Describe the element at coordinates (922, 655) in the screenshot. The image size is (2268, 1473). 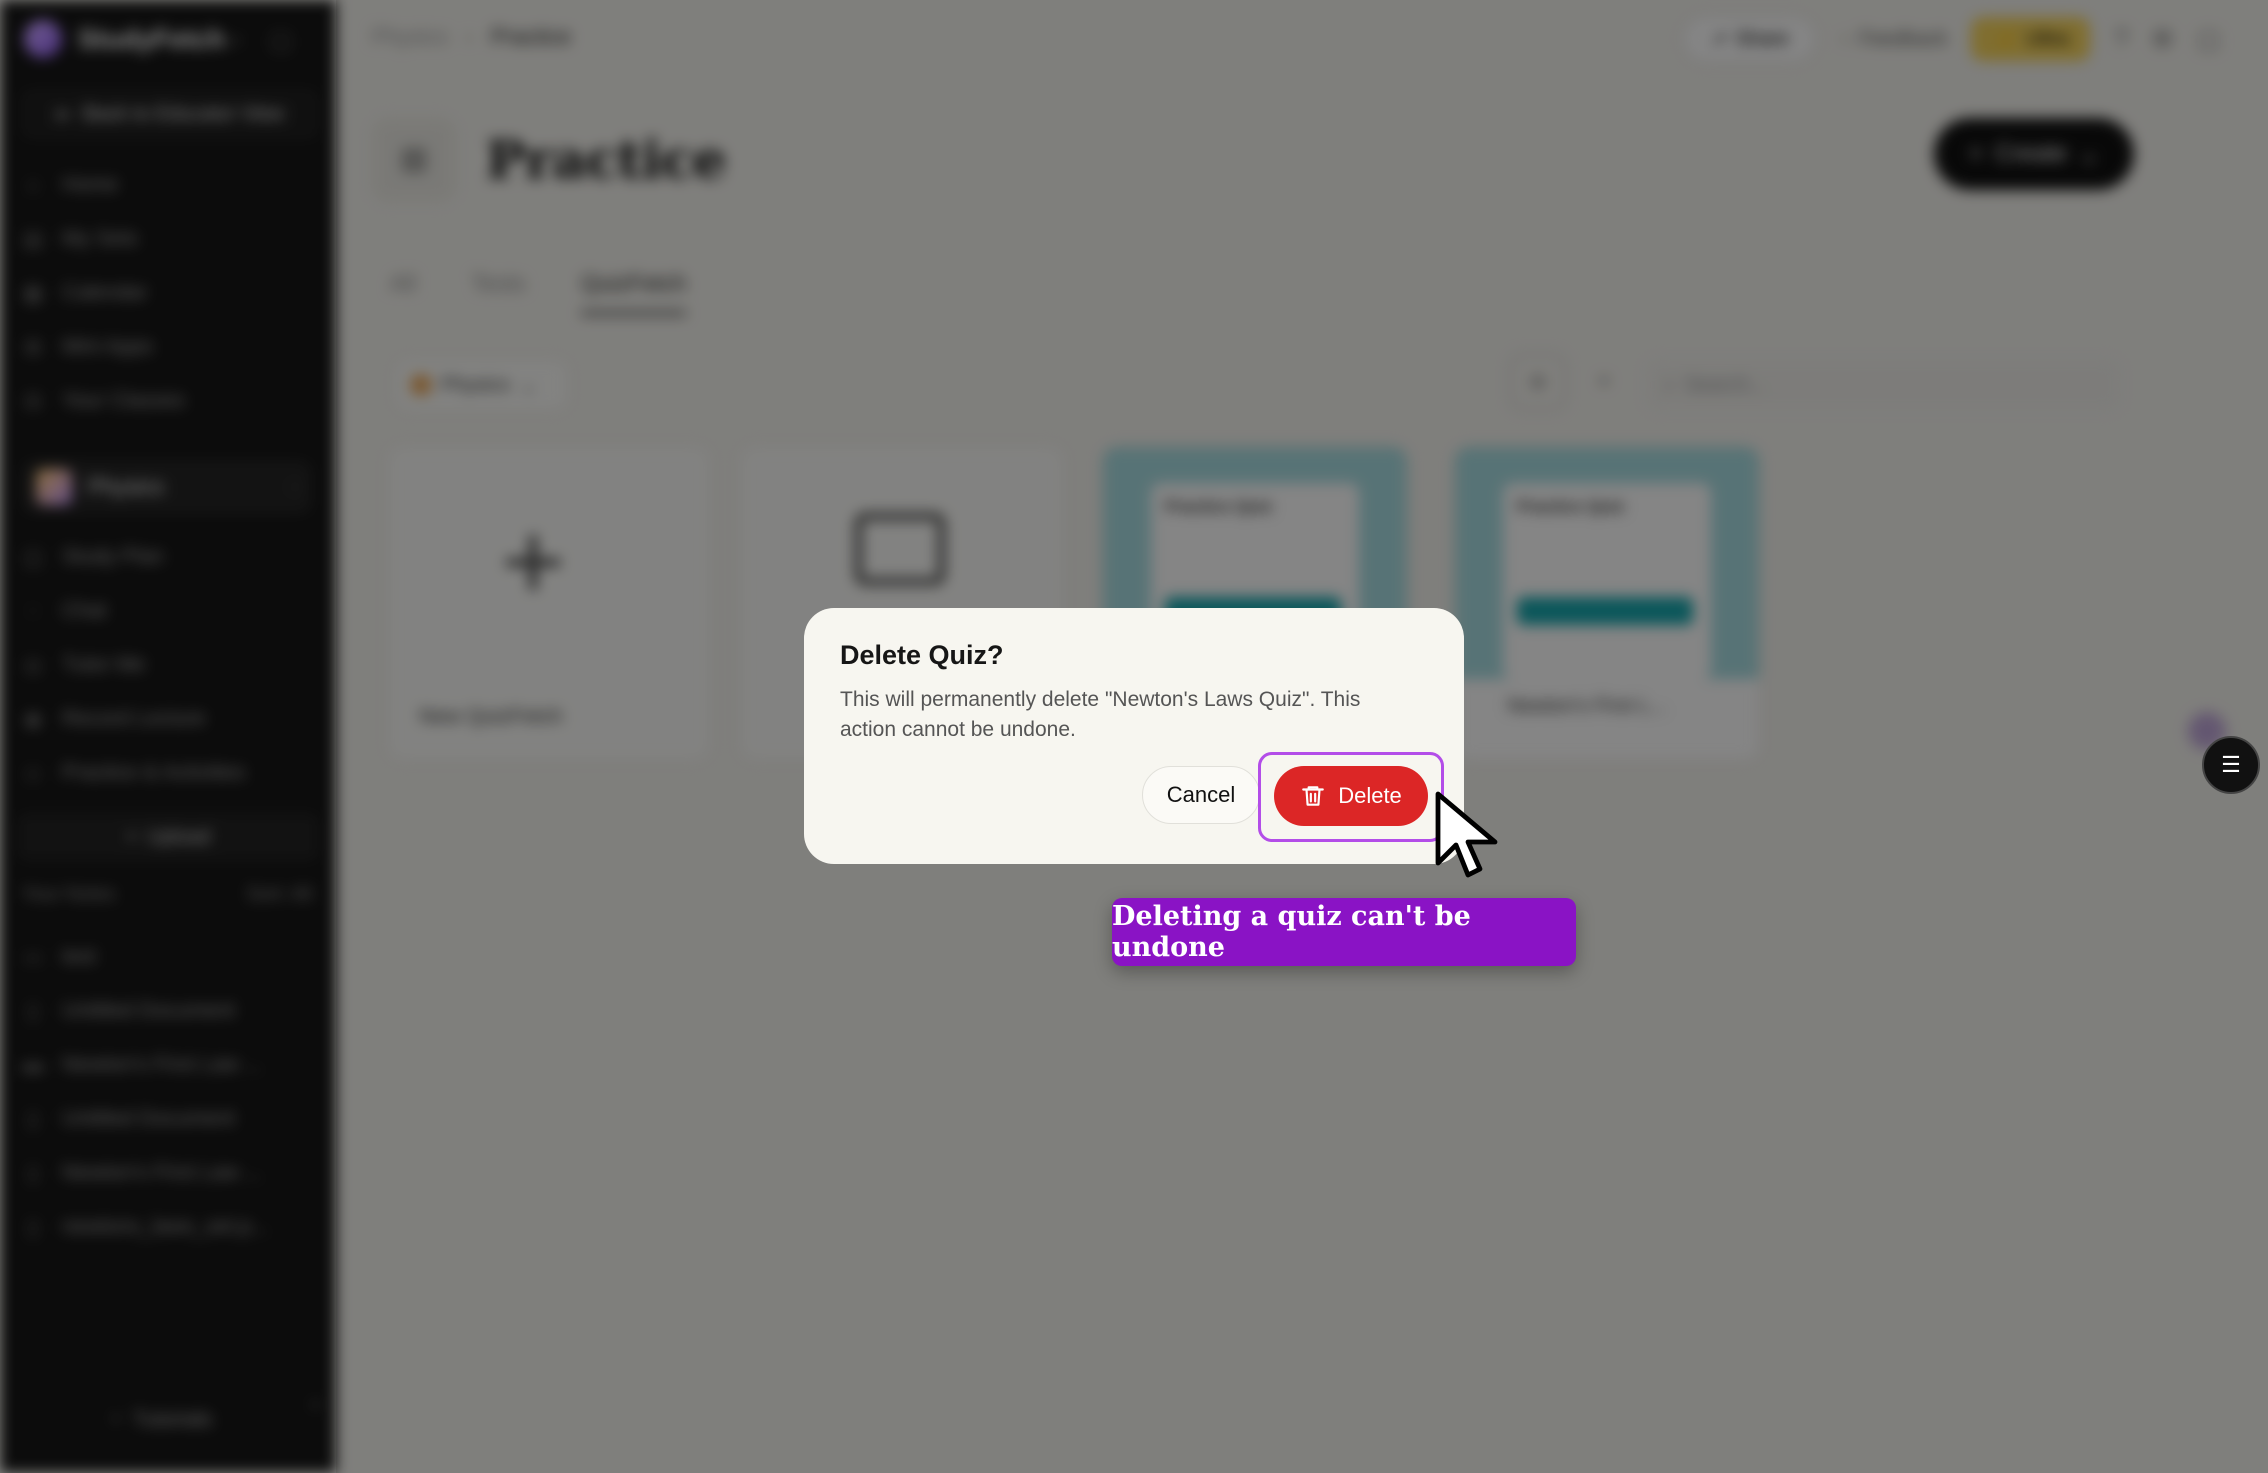
I see `dialog-title: Delete Quiz?` at that location.